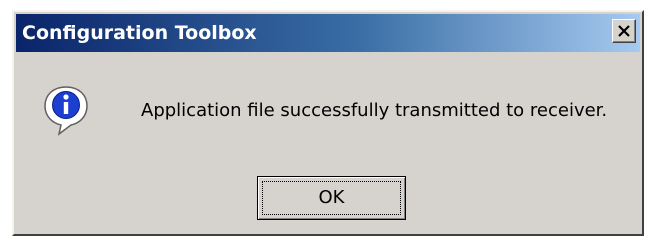 This screenshot has width=649, height=243. I want to click on ok-button: OK, so click(331, 198).